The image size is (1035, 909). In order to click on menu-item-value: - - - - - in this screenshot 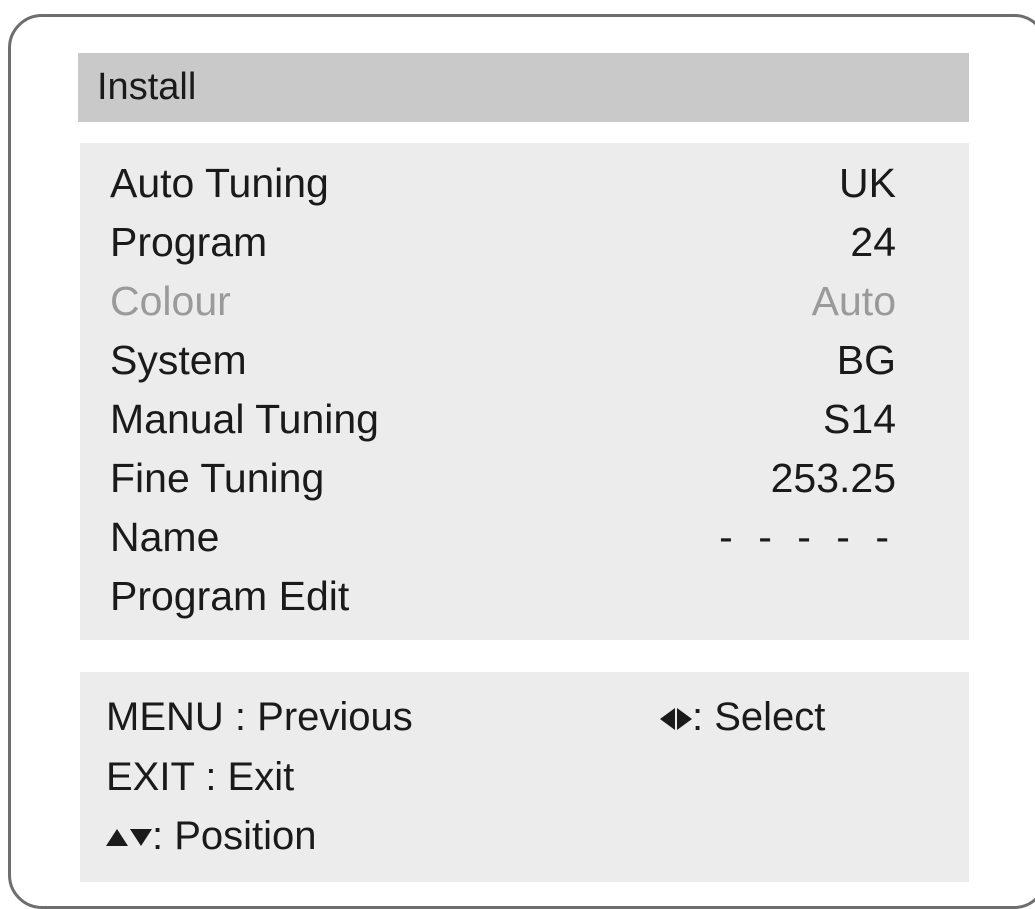, I will do `click(807, 537)`.